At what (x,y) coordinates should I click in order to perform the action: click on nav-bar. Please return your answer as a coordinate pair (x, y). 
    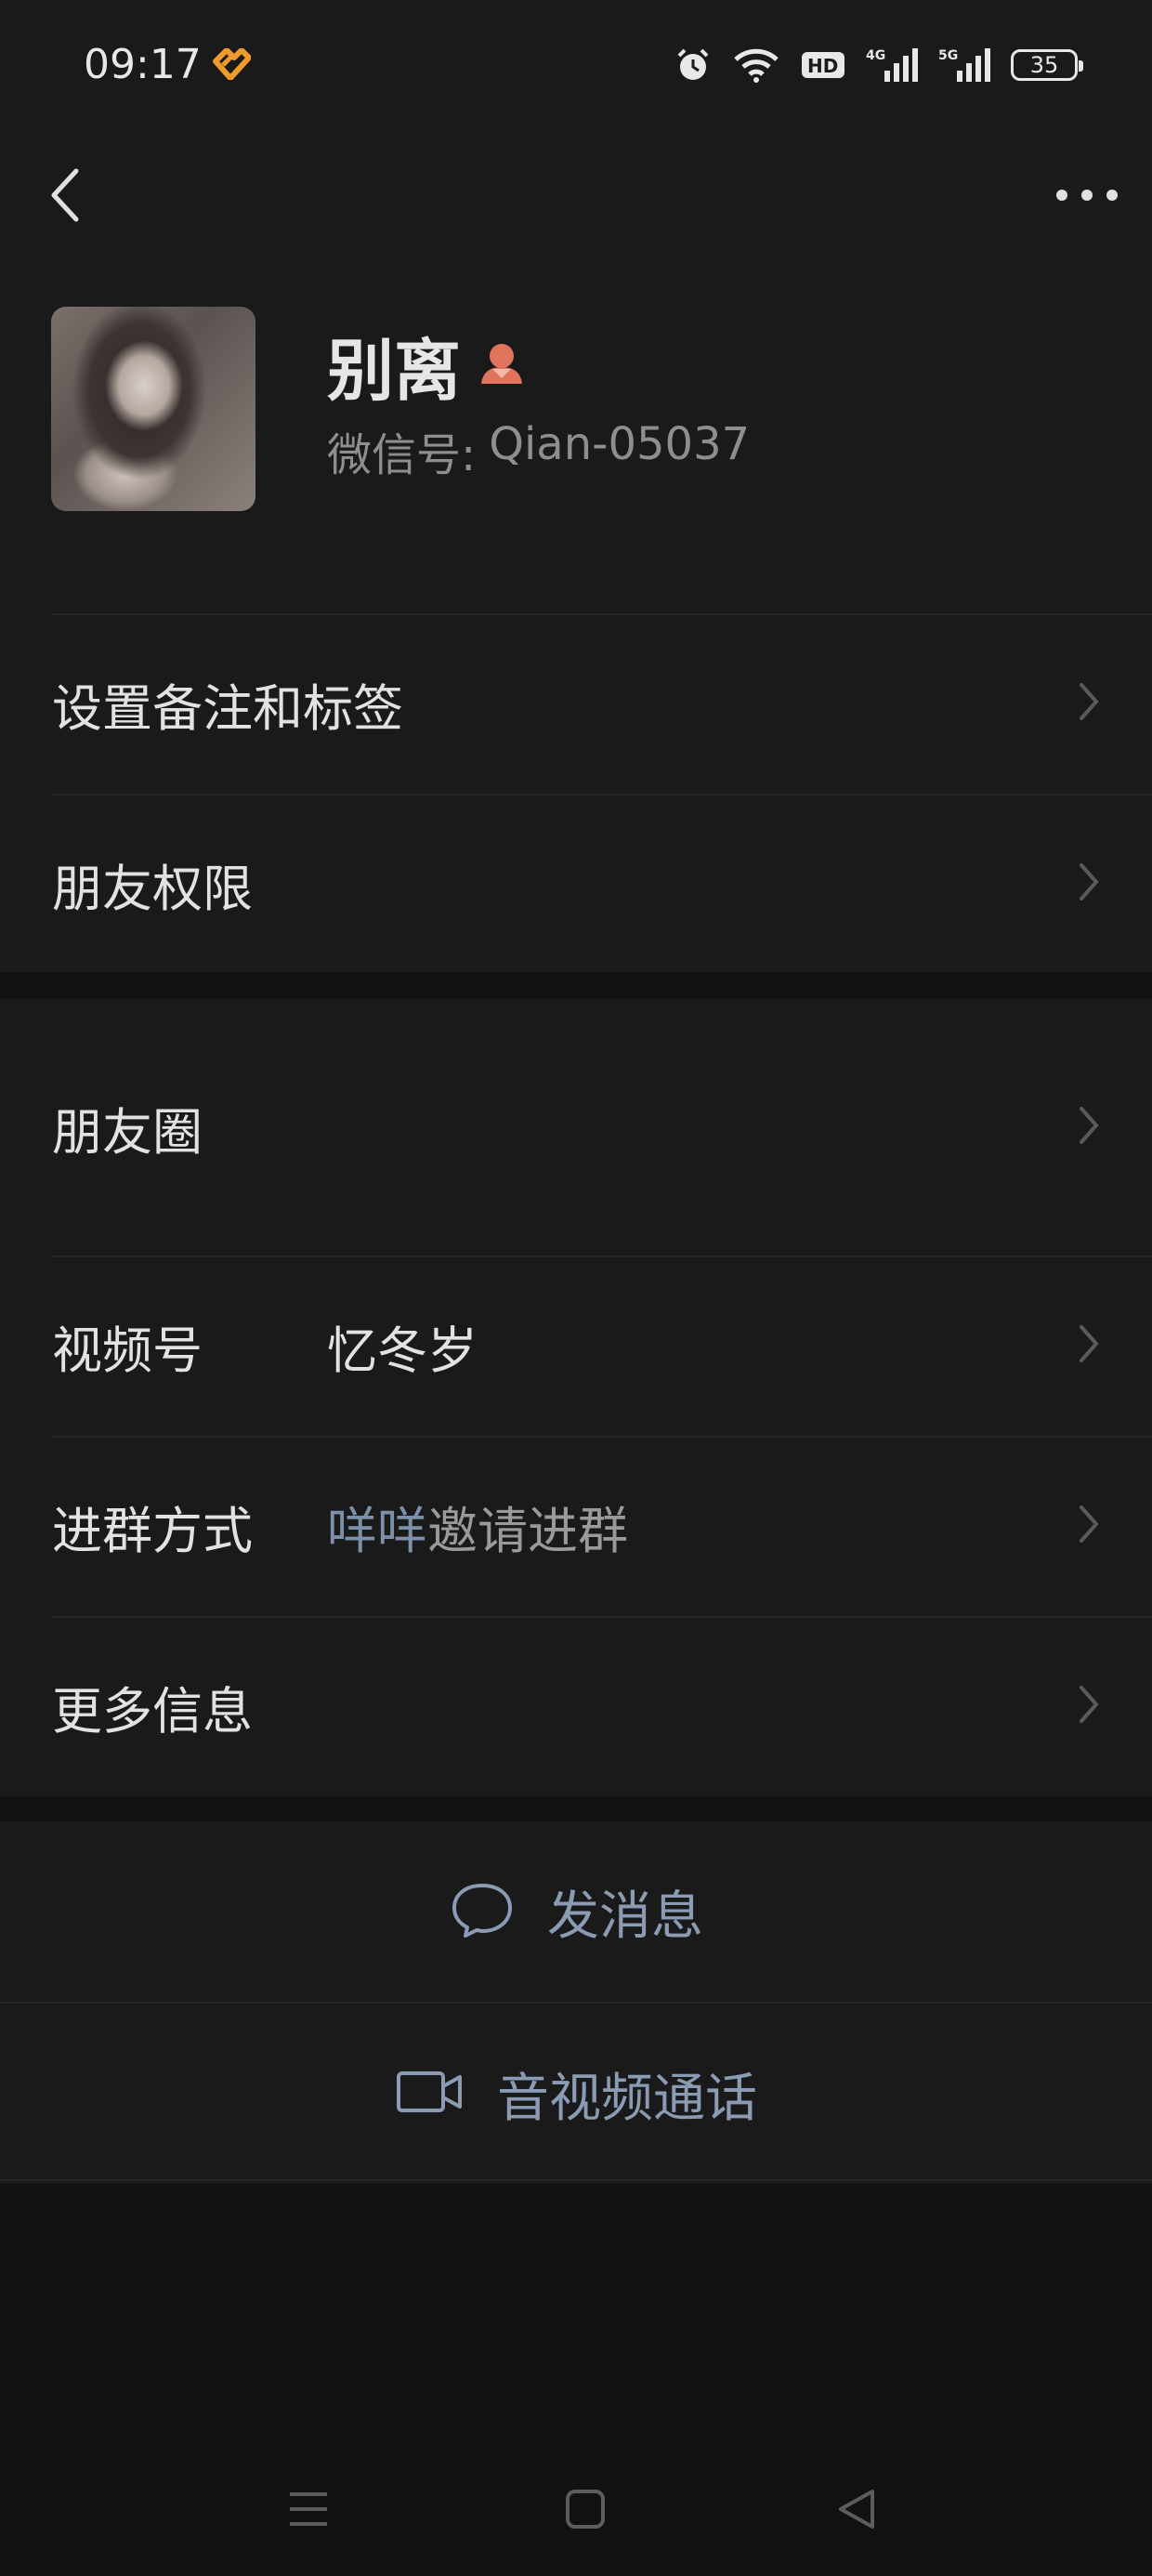
    Looking at the image, I should click on (576, 199).